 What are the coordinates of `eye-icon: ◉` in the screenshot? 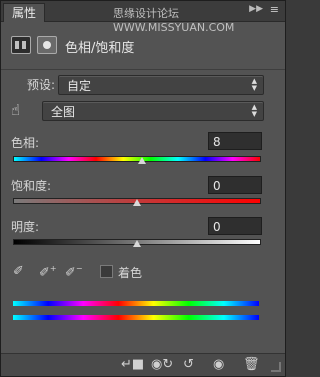 It's located at (218, 364).